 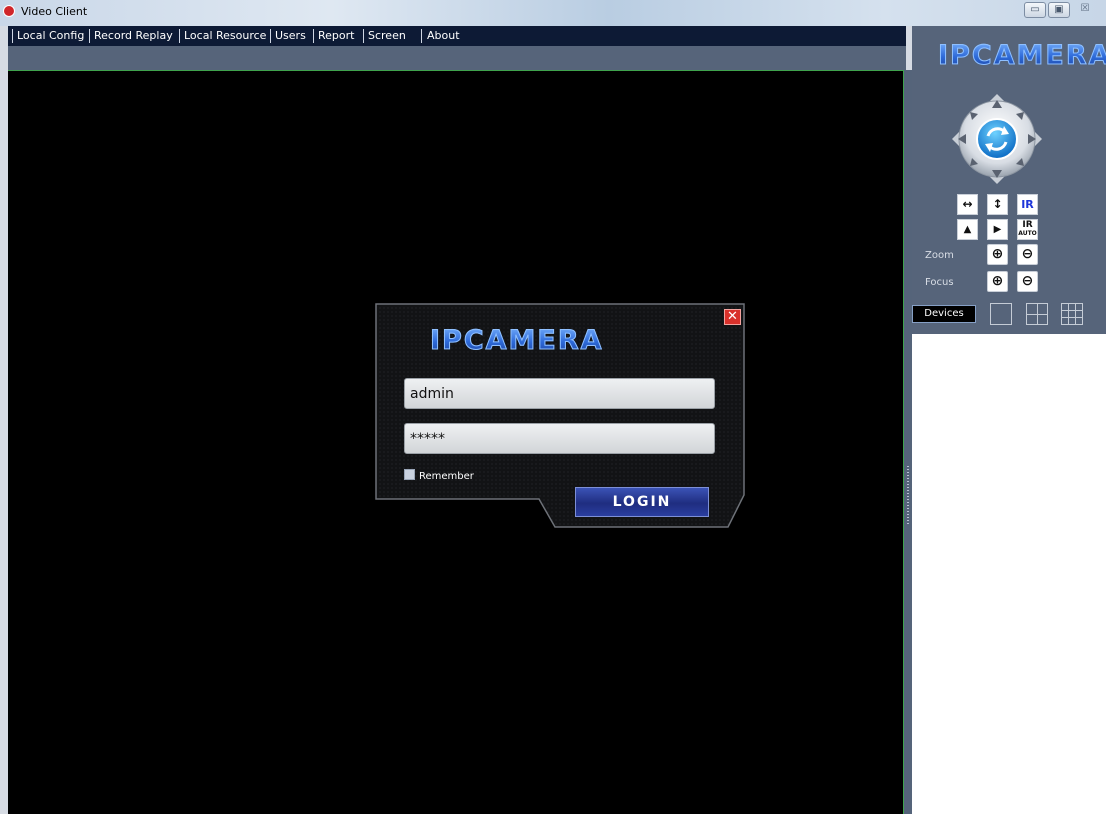 I want to click on ptz-pad-icon, so click(x=997, y=139).